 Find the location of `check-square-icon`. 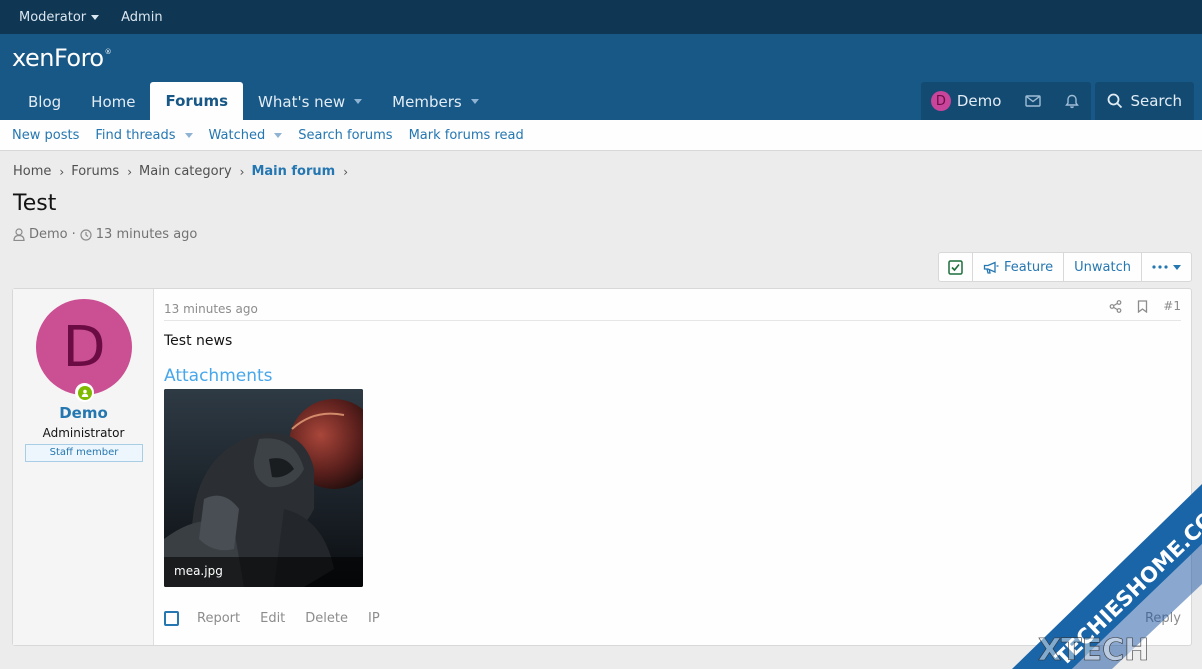

check-square-icon is located at coordinates (955, 267).